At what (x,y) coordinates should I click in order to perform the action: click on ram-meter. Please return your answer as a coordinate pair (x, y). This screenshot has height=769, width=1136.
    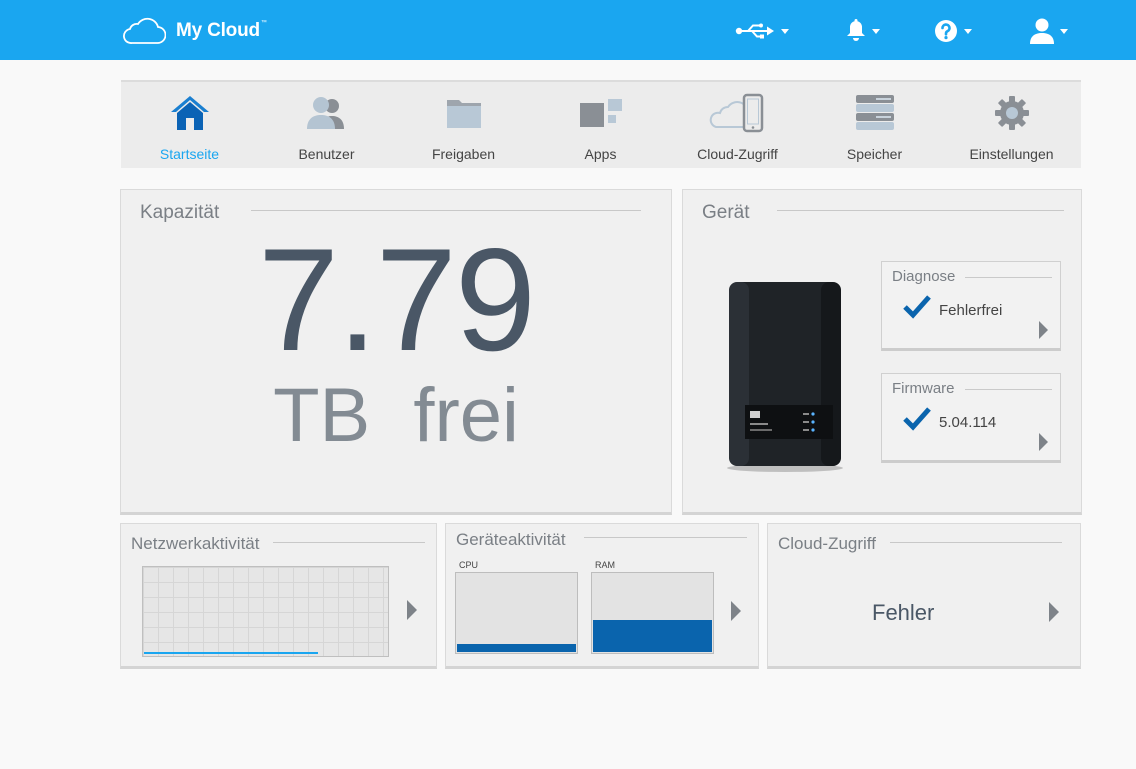
    Looking at the image, I should click on (652, 613).